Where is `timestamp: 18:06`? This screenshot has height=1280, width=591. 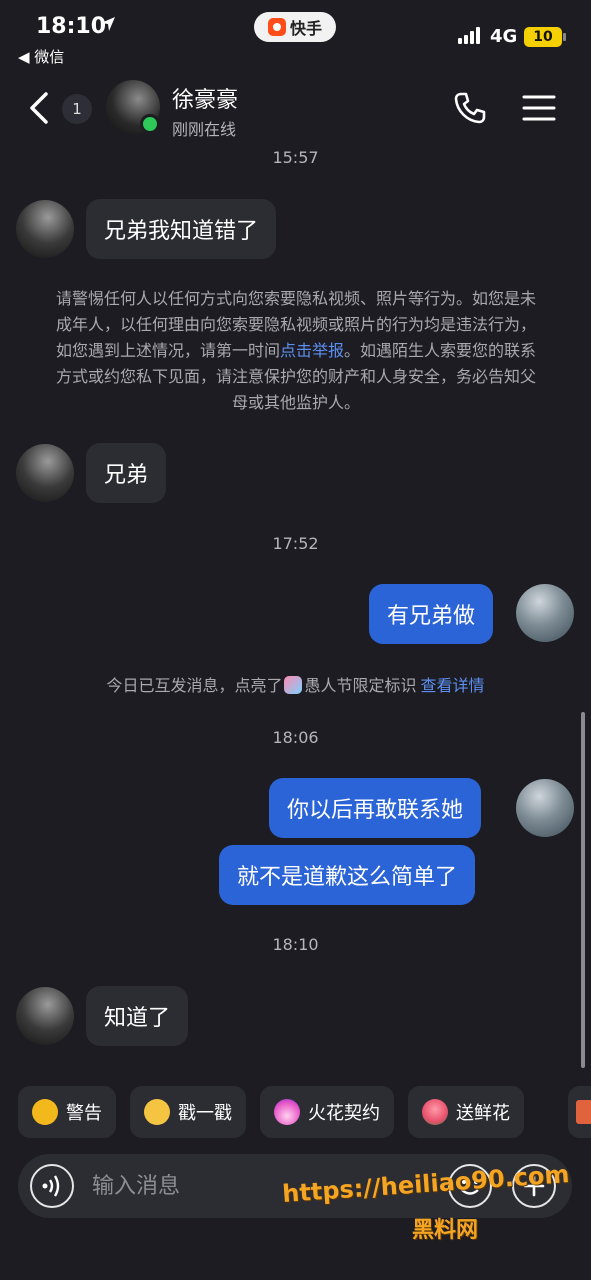
timestamp: 18:06 is located at coordinates (295, 737).